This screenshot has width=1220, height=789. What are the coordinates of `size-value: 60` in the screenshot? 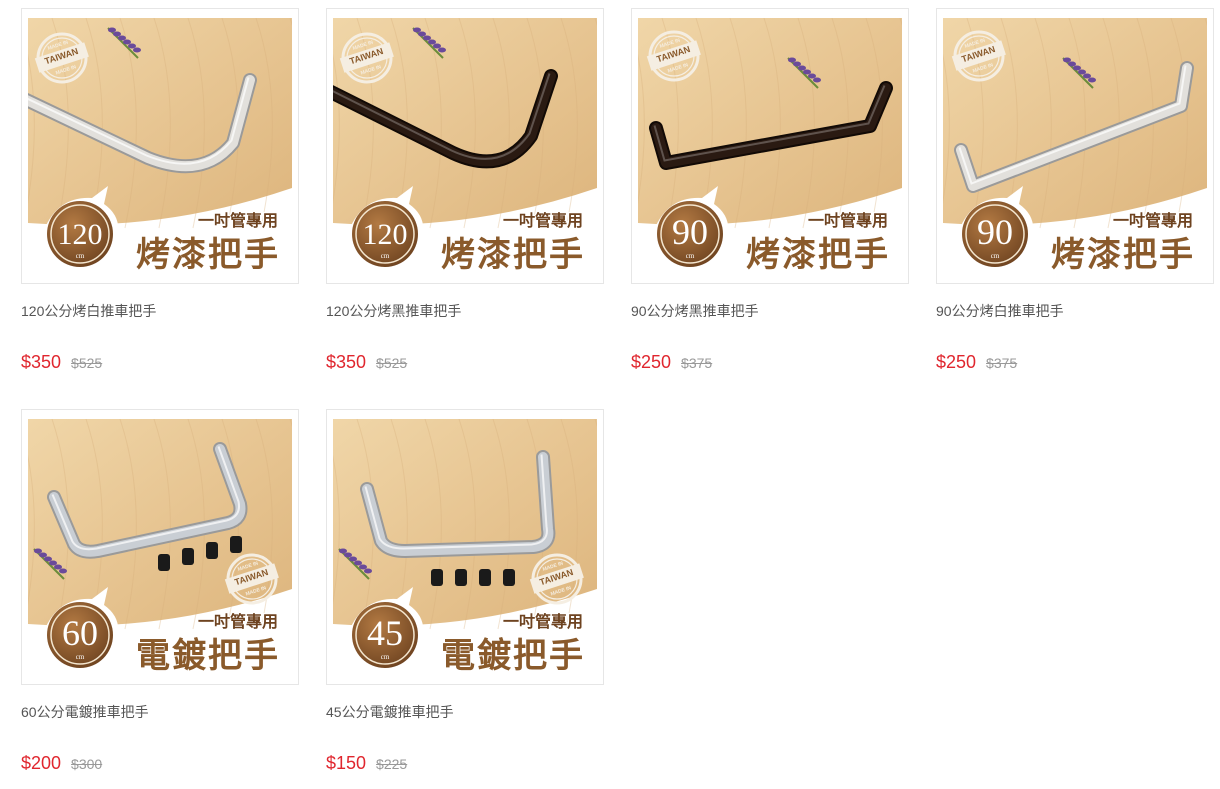 It's located at (80, 633).